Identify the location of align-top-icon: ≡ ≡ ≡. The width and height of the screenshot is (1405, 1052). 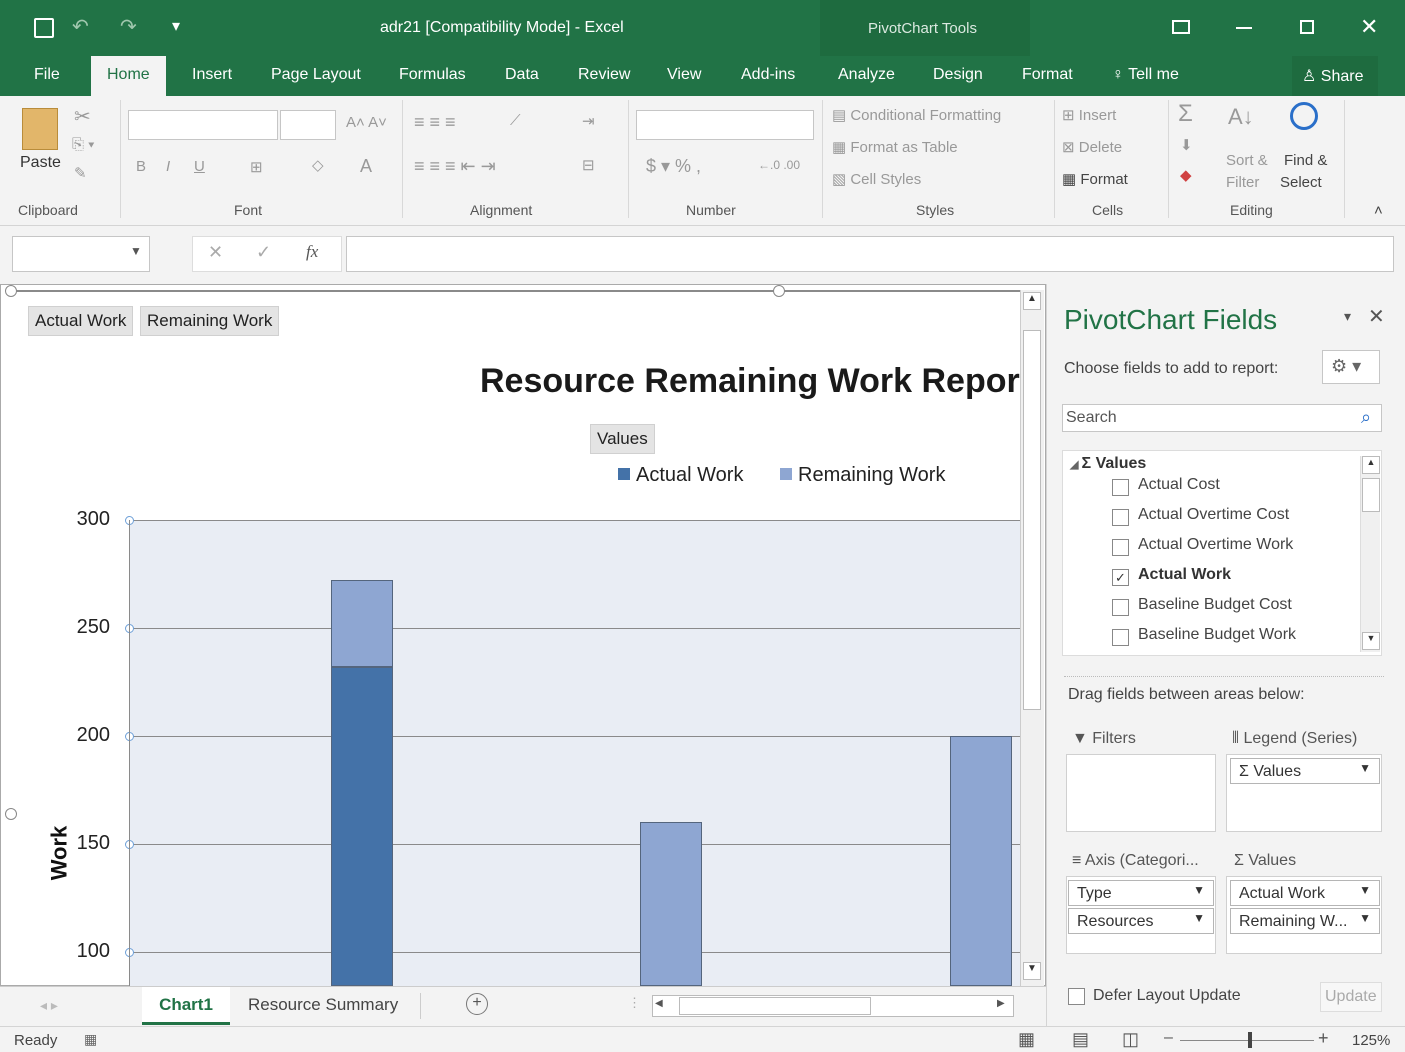
(435, 122).